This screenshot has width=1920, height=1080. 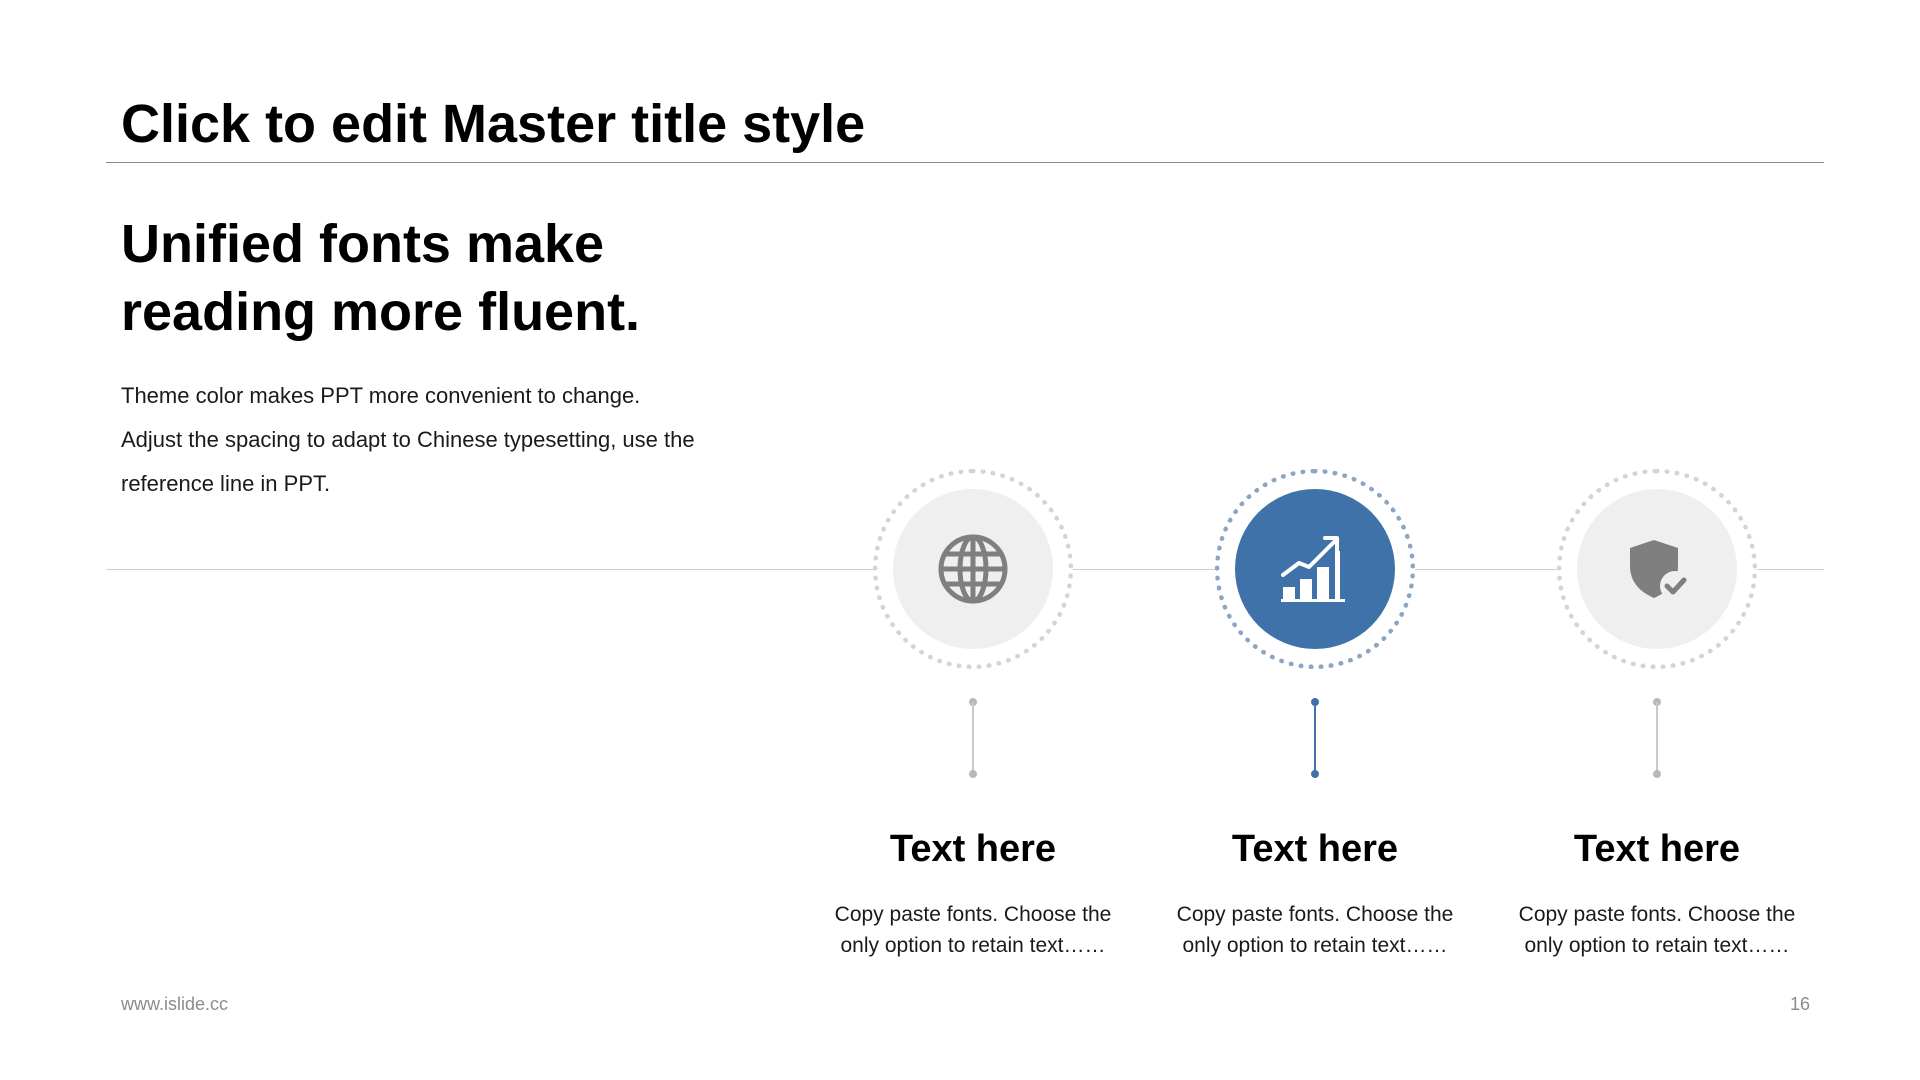 What do you see at coordinates (493, 124) in the screenshot?
I see `slide-title: Click to edit Master title style` at bounding box center [493, 124].